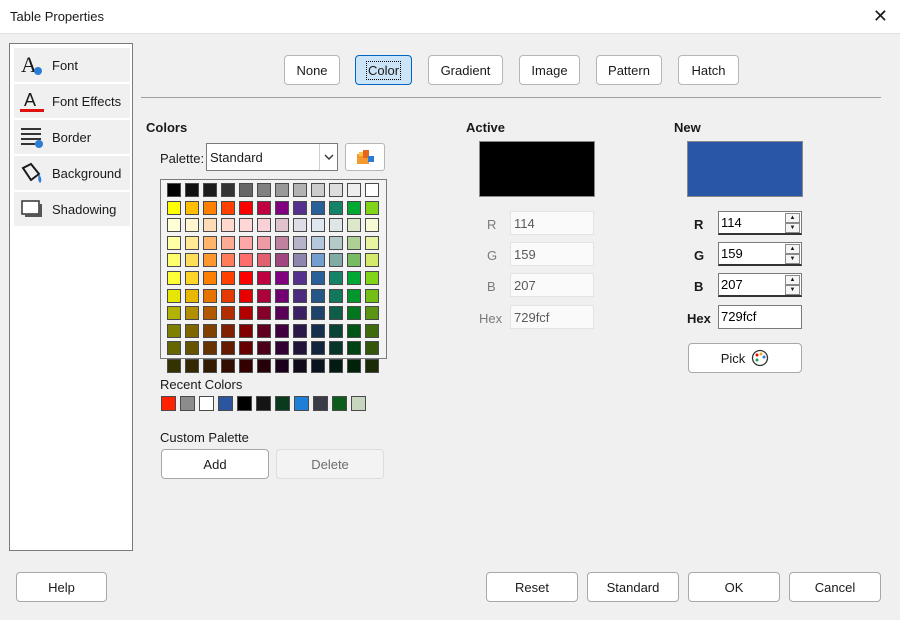  What do you see at coordinates (72, 65) in the screenshot?
I see `sidebar-item-font: A Font` at bounding box center [72, 65].